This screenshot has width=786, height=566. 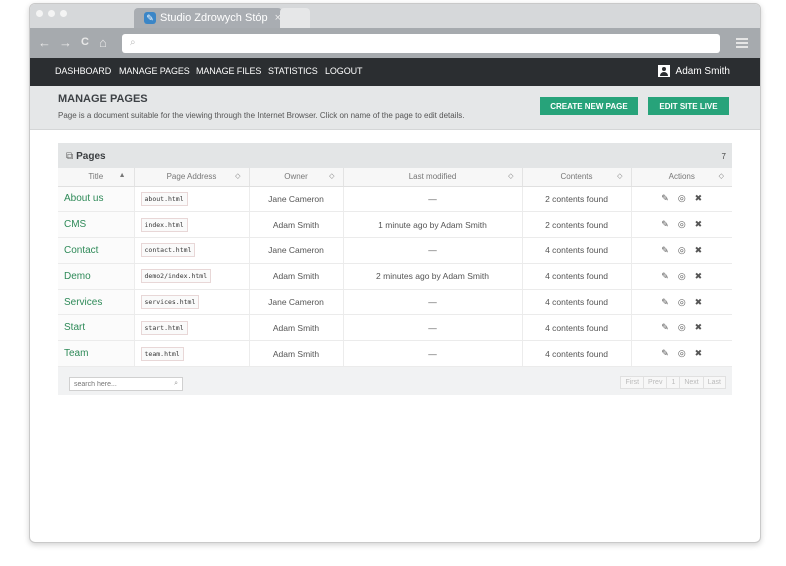 I want to click on address-bar: ⌕, so click(x=421, y=43).